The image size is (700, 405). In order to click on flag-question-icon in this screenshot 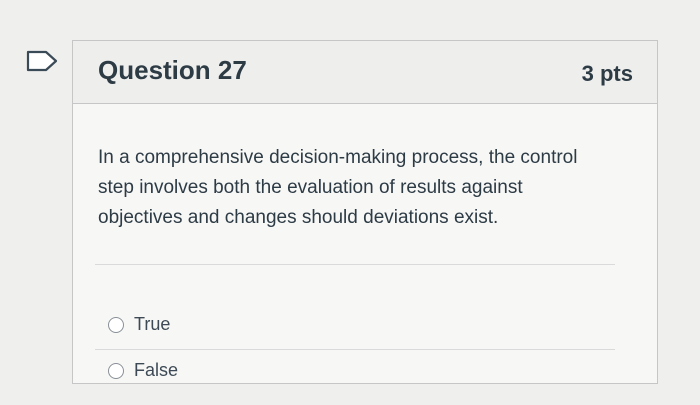, I will do `click(42, 61)`.